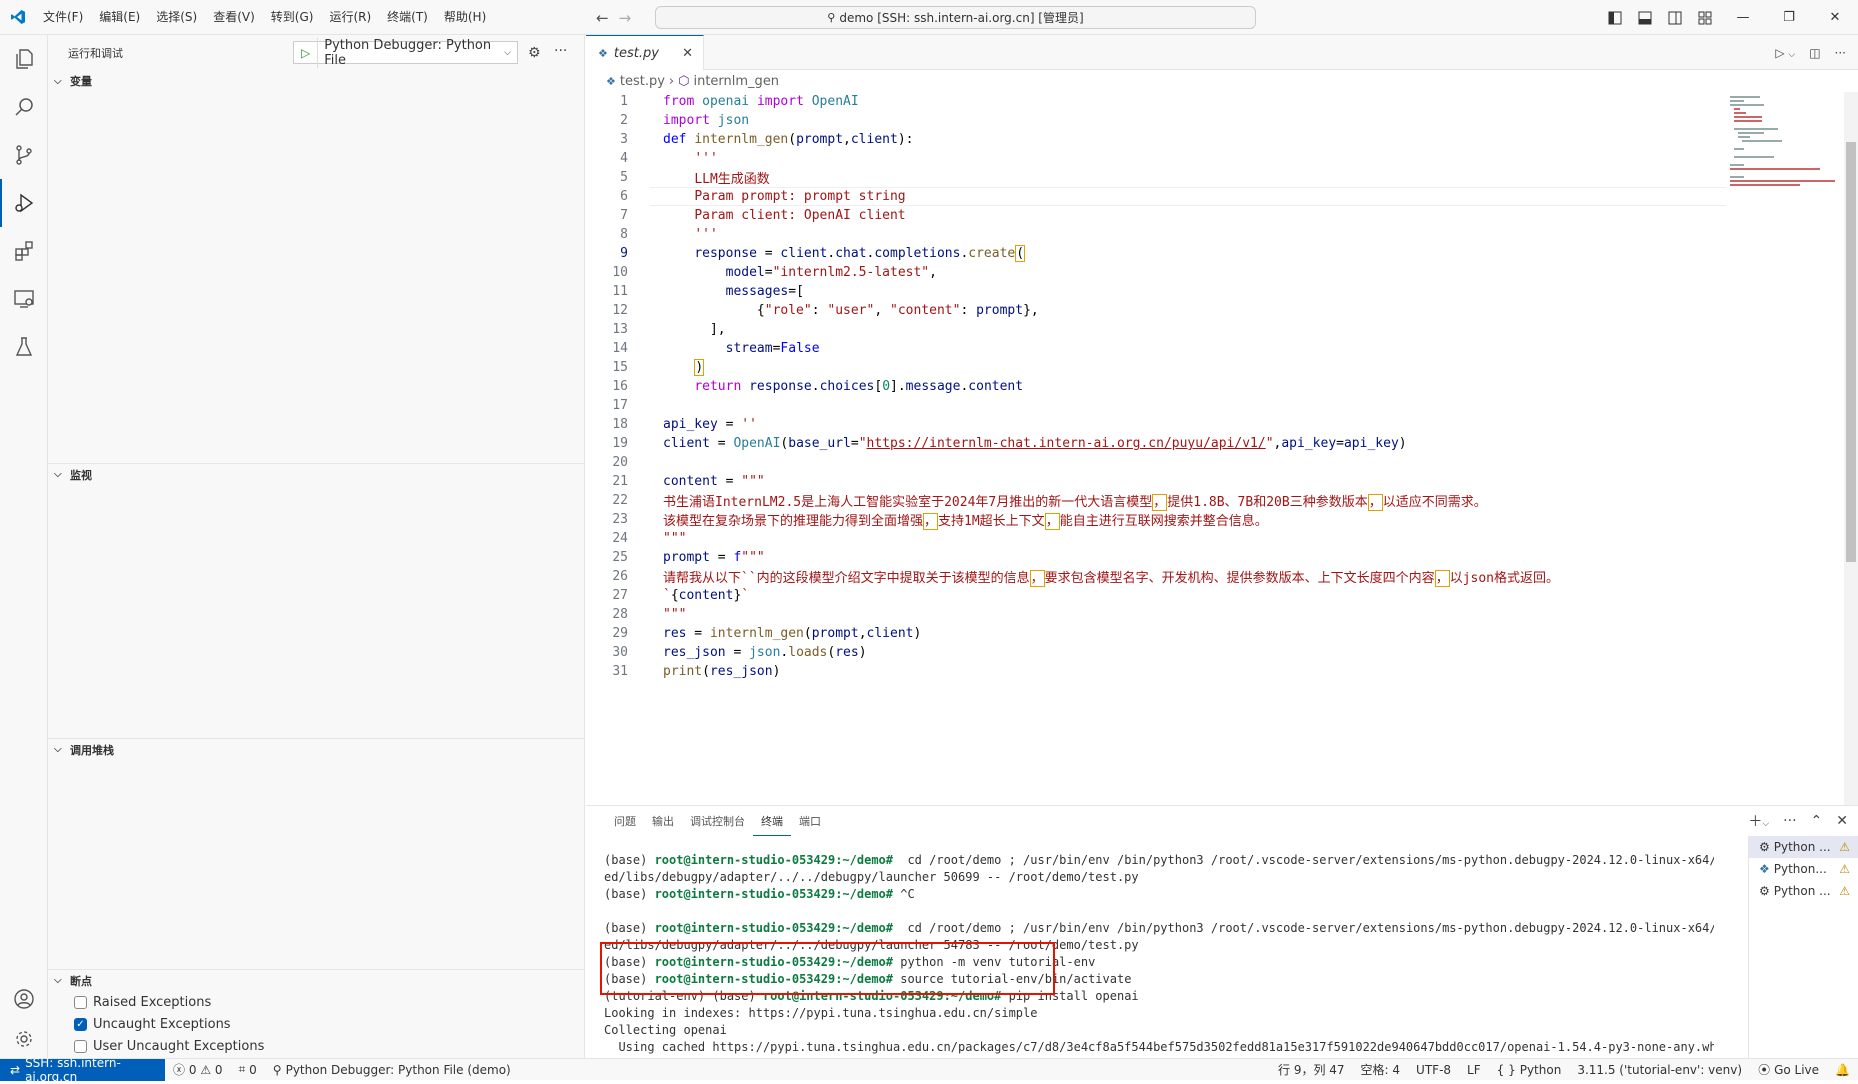  What do you see at coordinates (620, 405) in the screenshot?
I see `code-line: 17` at bounding box center [620, 405].